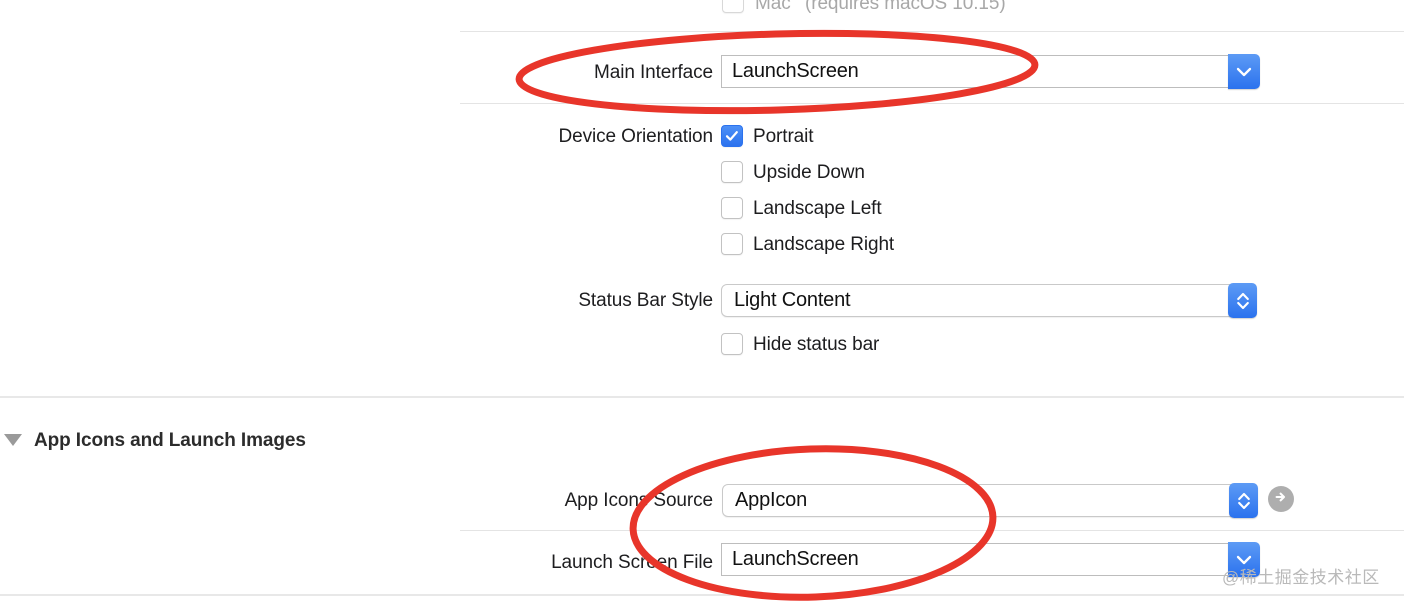  I want to click on hide-status-bar-checkbox, so click(732, 344).